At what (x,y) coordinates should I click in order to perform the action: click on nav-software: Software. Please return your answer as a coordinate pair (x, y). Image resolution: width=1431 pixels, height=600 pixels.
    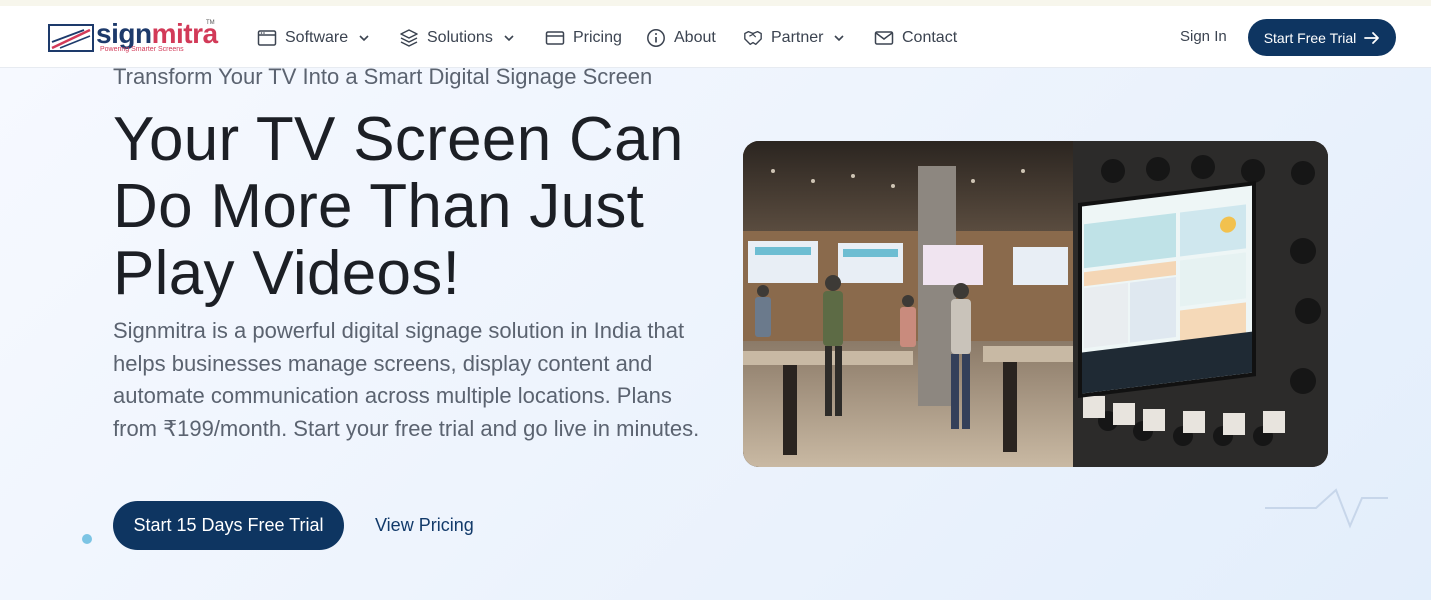
    Looking at the image, I should click on (313, 38).